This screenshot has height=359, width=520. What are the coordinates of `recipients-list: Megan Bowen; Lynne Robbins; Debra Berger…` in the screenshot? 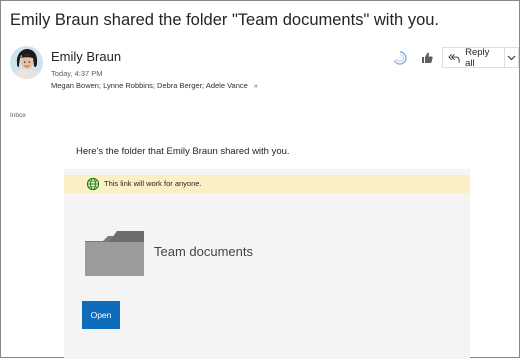 It's located at (149, 85).